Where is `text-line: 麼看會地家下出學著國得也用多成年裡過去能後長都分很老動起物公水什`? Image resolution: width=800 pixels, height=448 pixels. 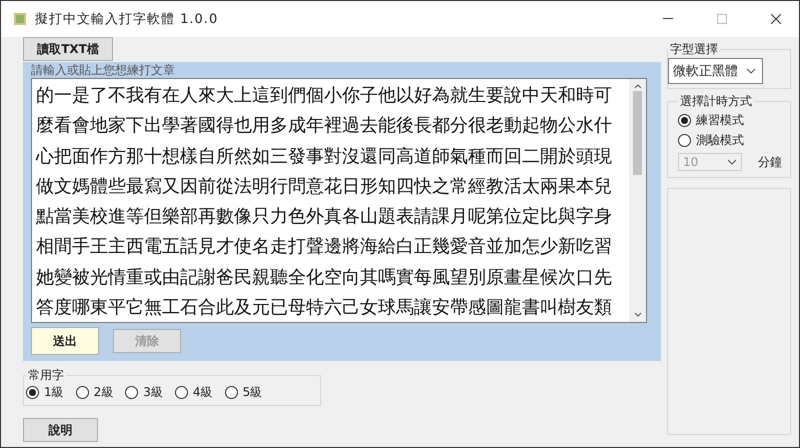
text-line: 麼看會地家下出學著國得也用多成年裡過去能後長都分很老動起物公水什 is located at coordinates (324, 126).